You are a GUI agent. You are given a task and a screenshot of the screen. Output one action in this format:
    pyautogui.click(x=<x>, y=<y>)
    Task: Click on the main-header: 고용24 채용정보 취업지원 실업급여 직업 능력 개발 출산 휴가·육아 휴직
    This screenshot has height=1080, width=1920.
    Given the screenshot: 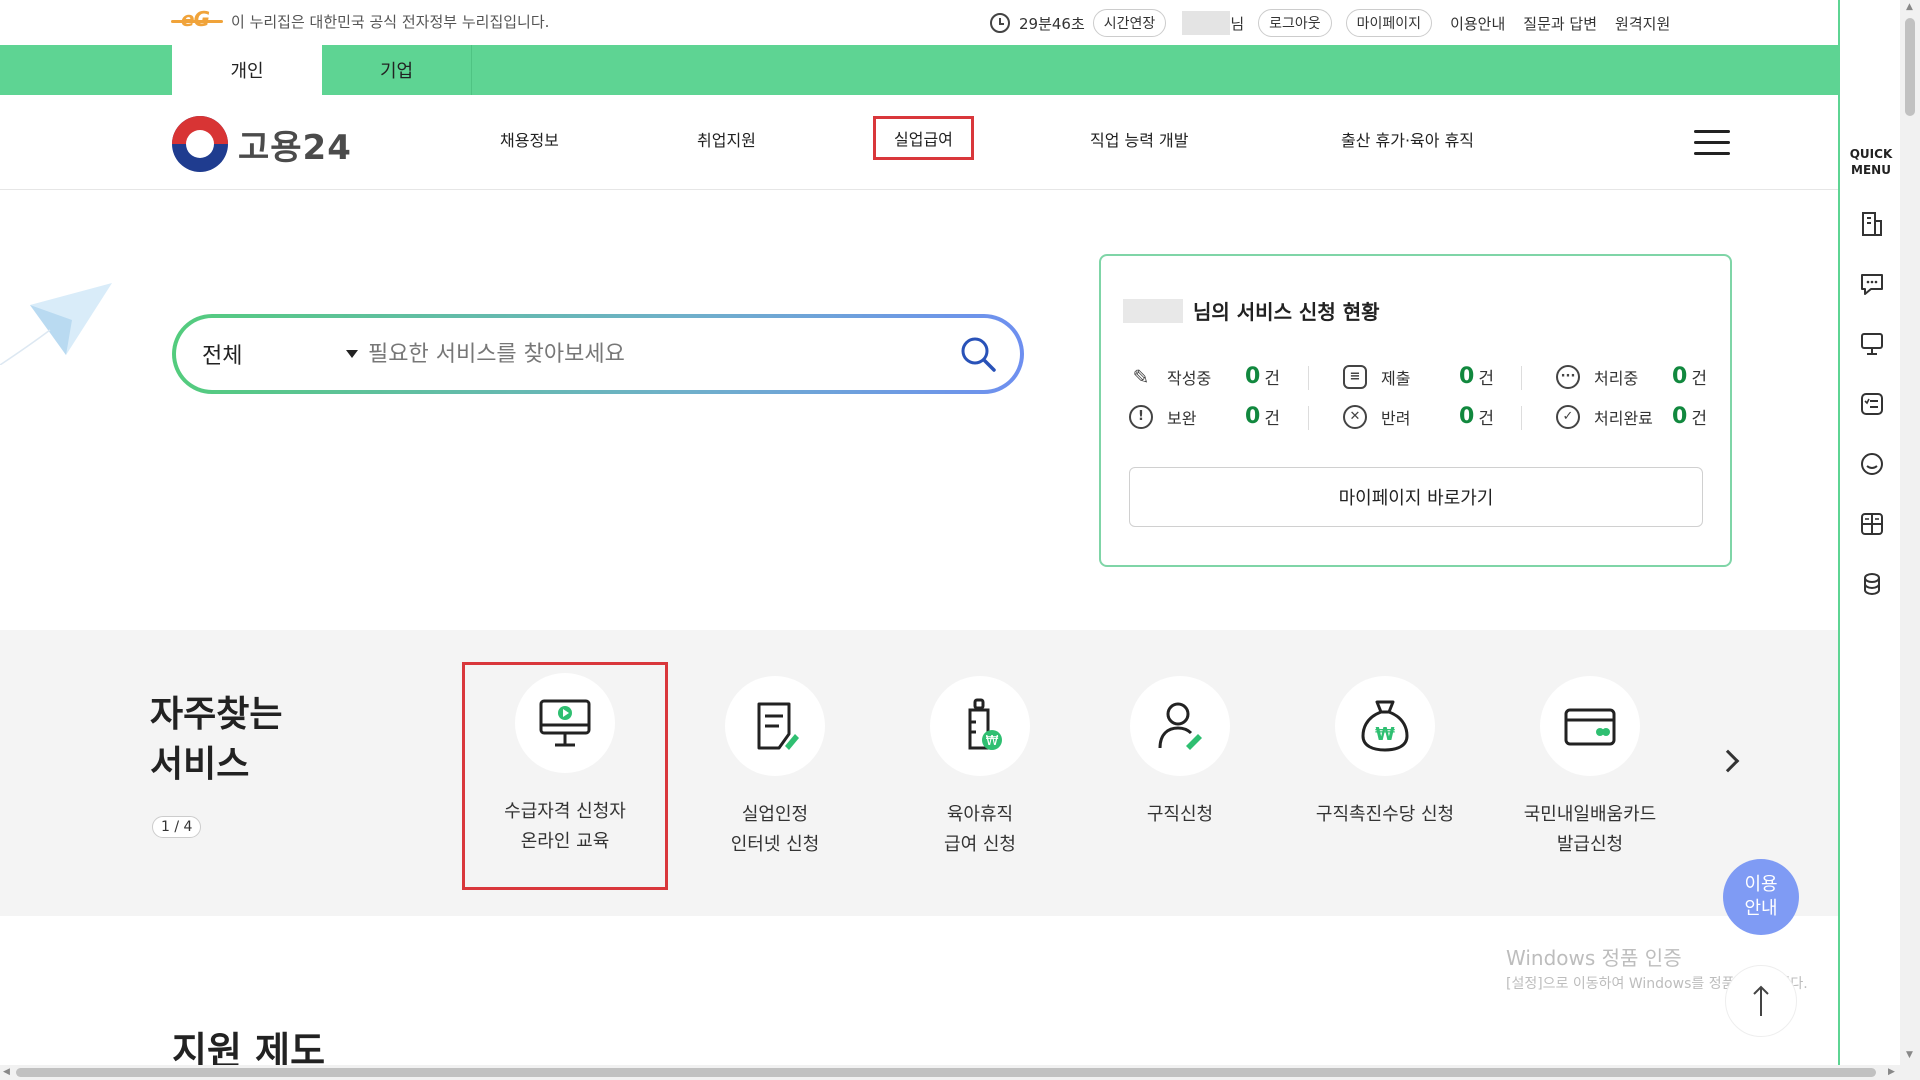 What is the action you would take?
    pyautogui.click(x=919, y=142)
    